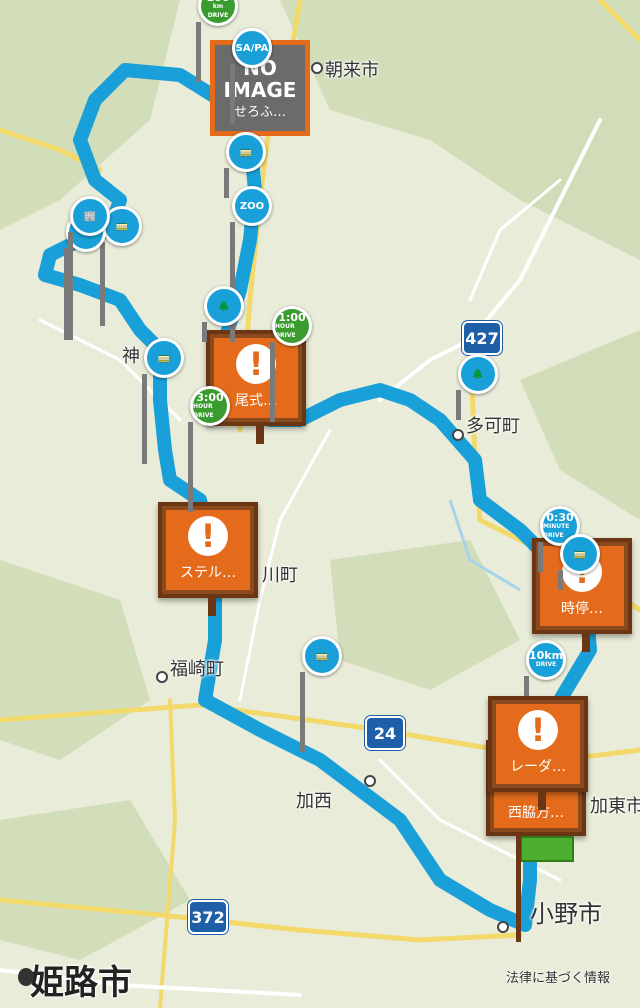 The image size is (640, 1008). What do you see at coordinates (547, 849) in the screenshot?
I see `goal-flag-icon` at bounding box center [547, 849].